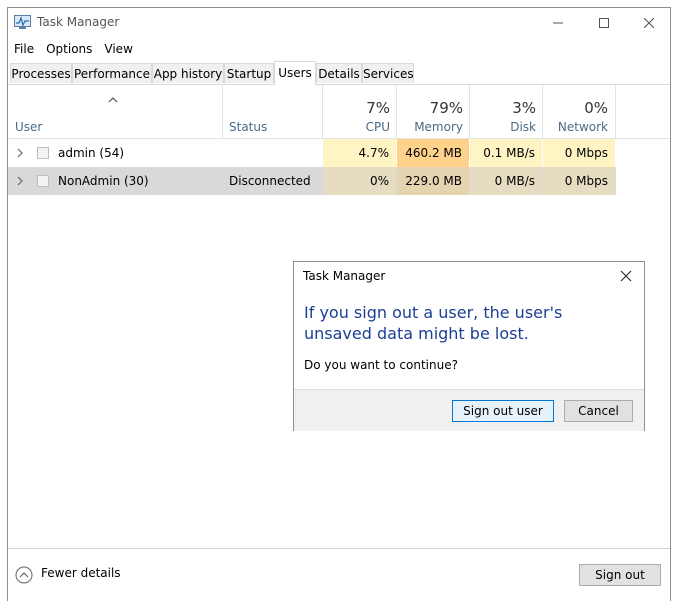 This screenshot has width=680, height=608. I want to click on minimize-button, so click(558, 23).